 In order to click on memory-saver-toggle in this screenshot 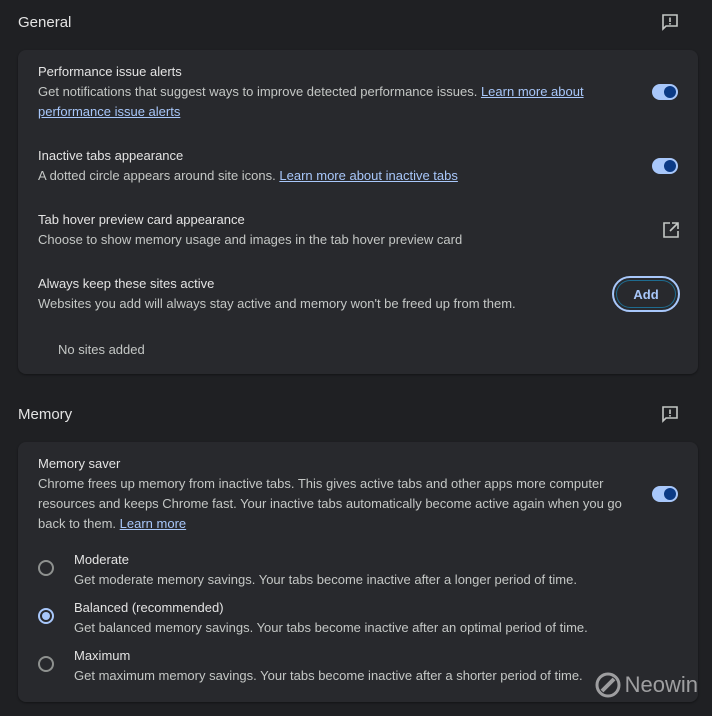, I will do `click(665, 494)`.